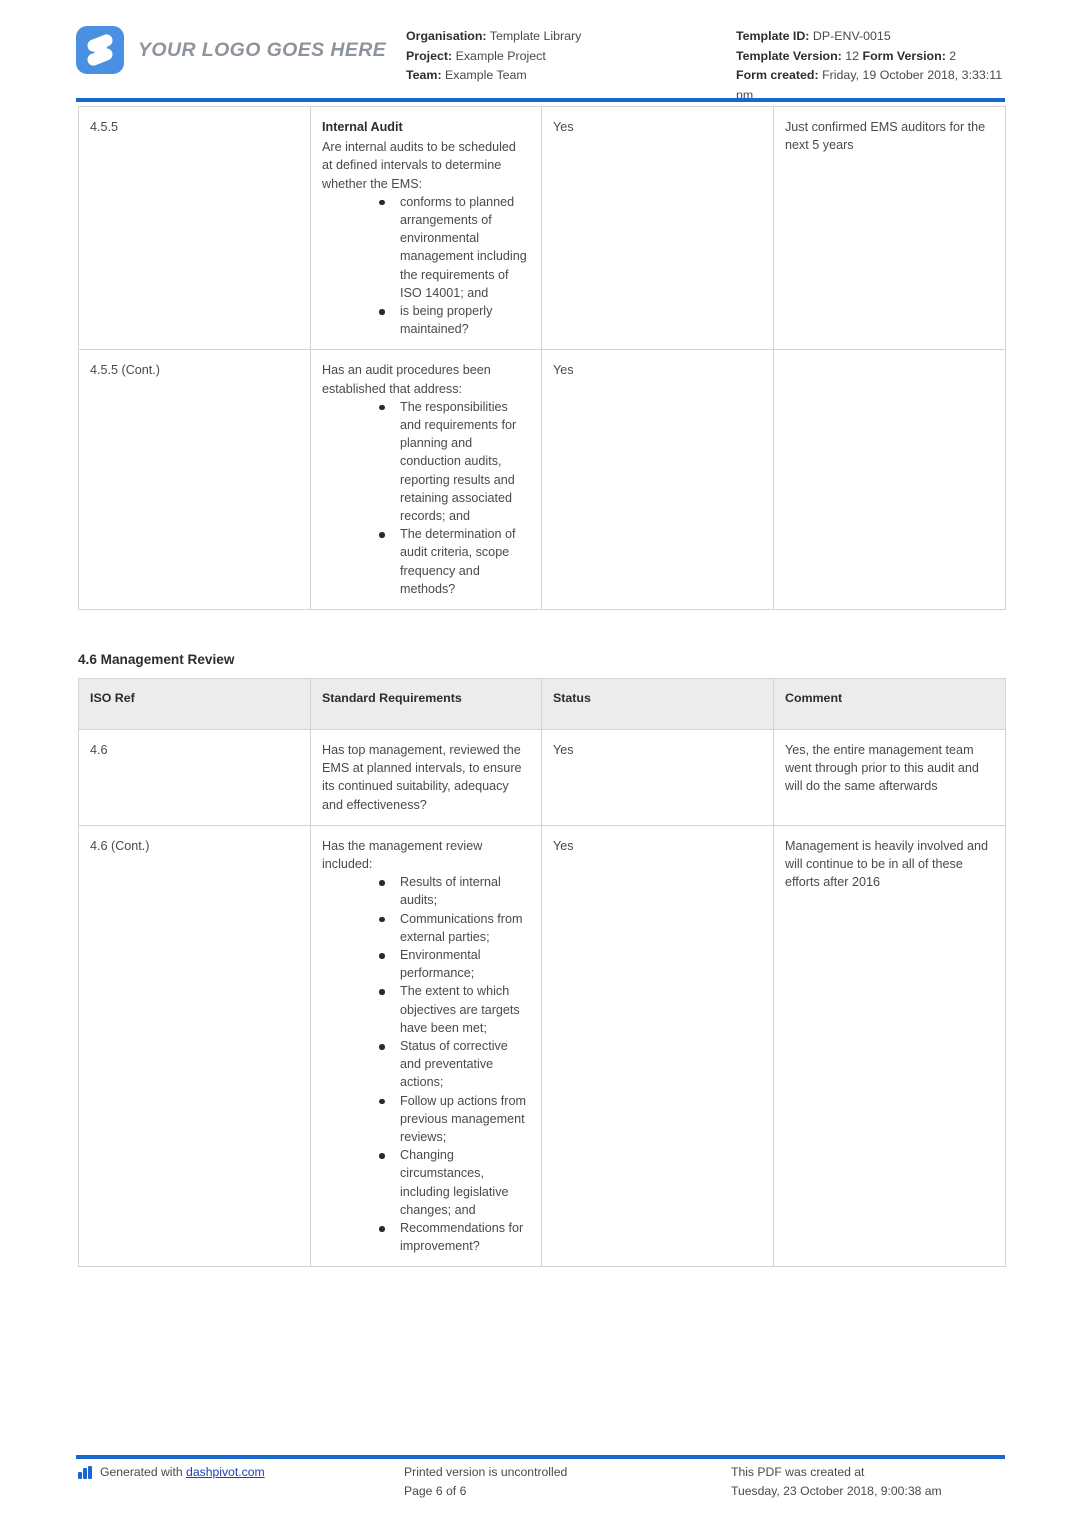 This screenshot has height=1536, width=1086. What do you see at coordinates (540, 1457) in the screenshot?
I see `footer-divider` at bounding box center [540, 1457].